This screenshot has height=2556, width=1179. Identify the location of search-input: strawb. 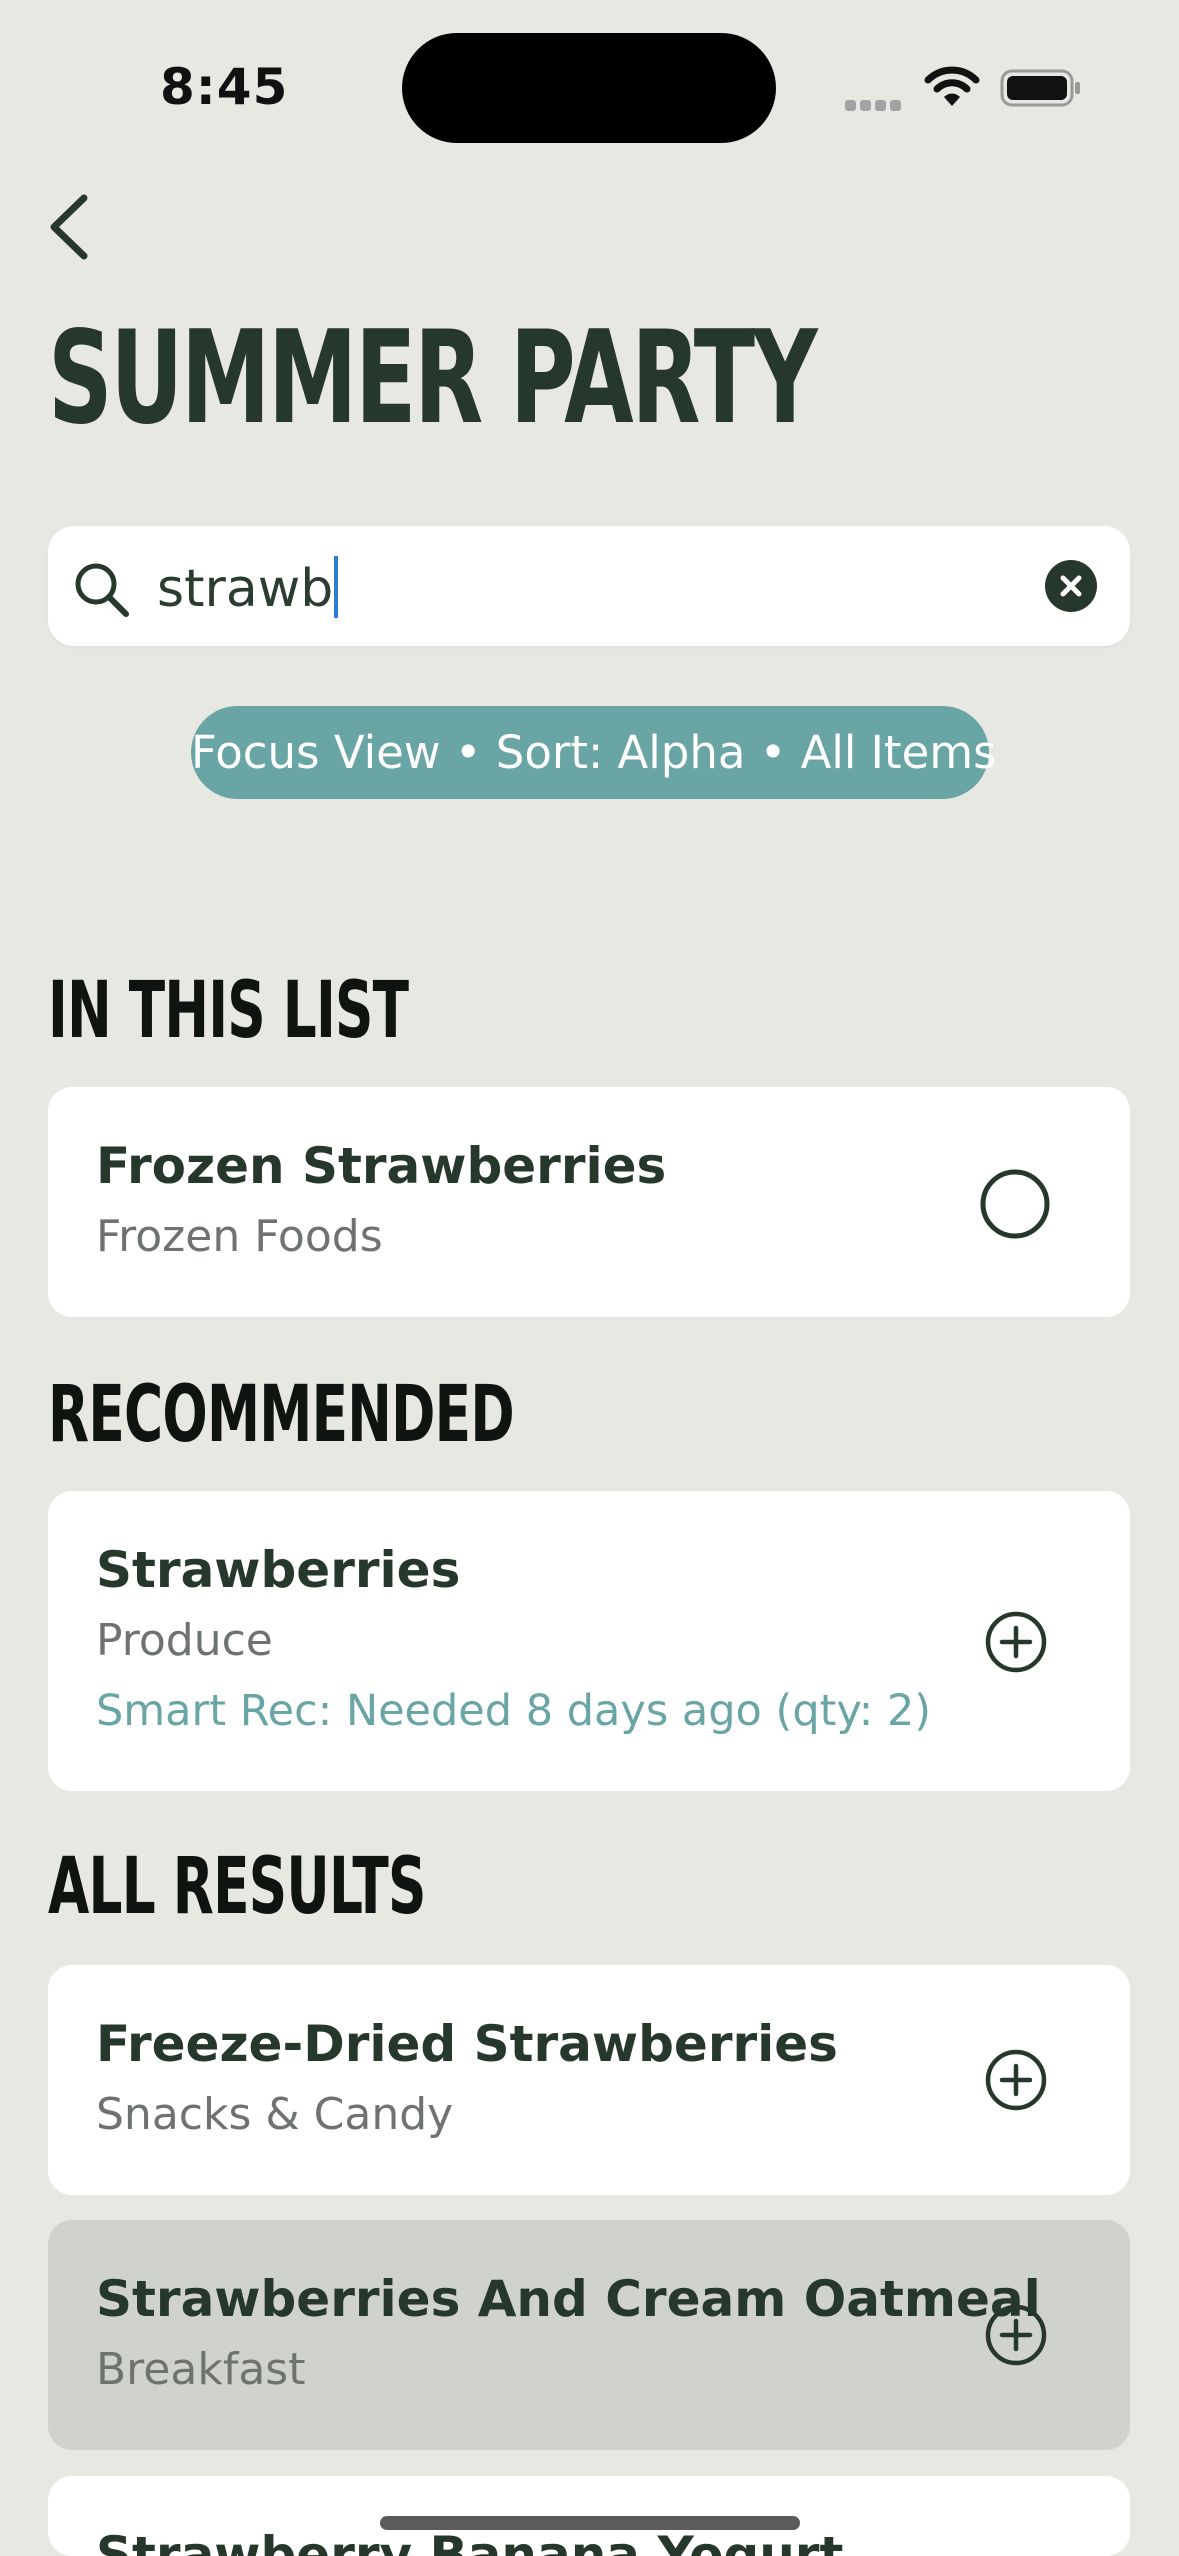
(248, 587).